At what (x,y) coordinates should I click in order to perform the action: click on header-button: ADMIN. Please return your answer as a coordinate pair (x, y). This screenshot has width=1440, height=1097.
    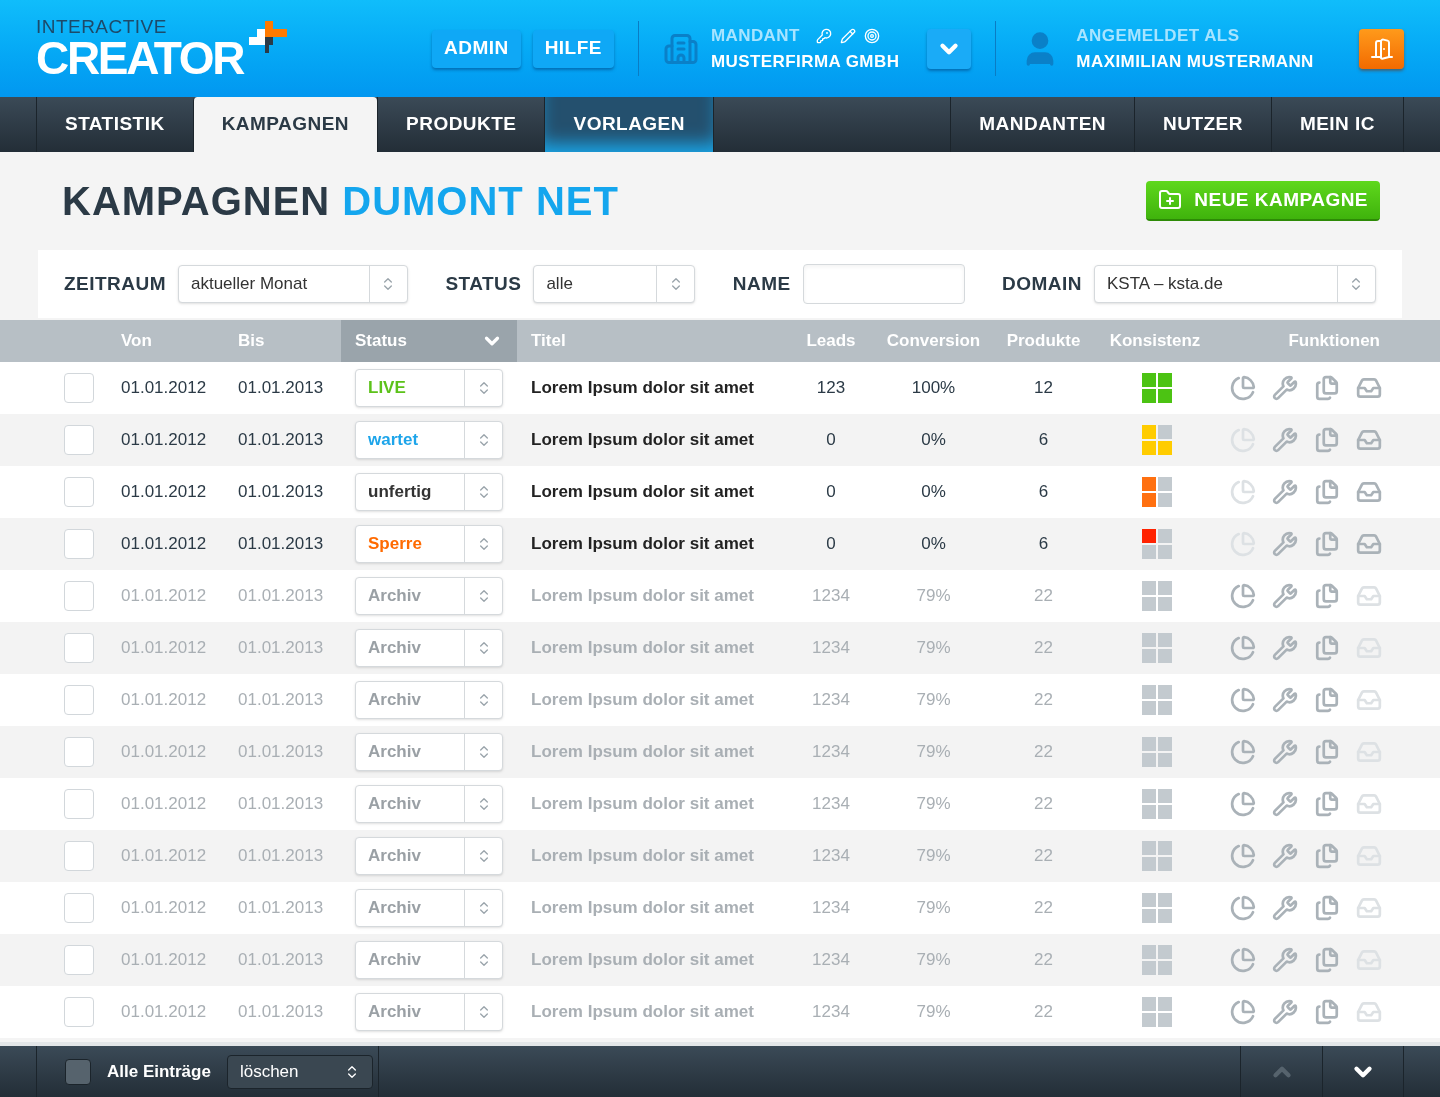
    Looking at the image, I should click on (476, 48).